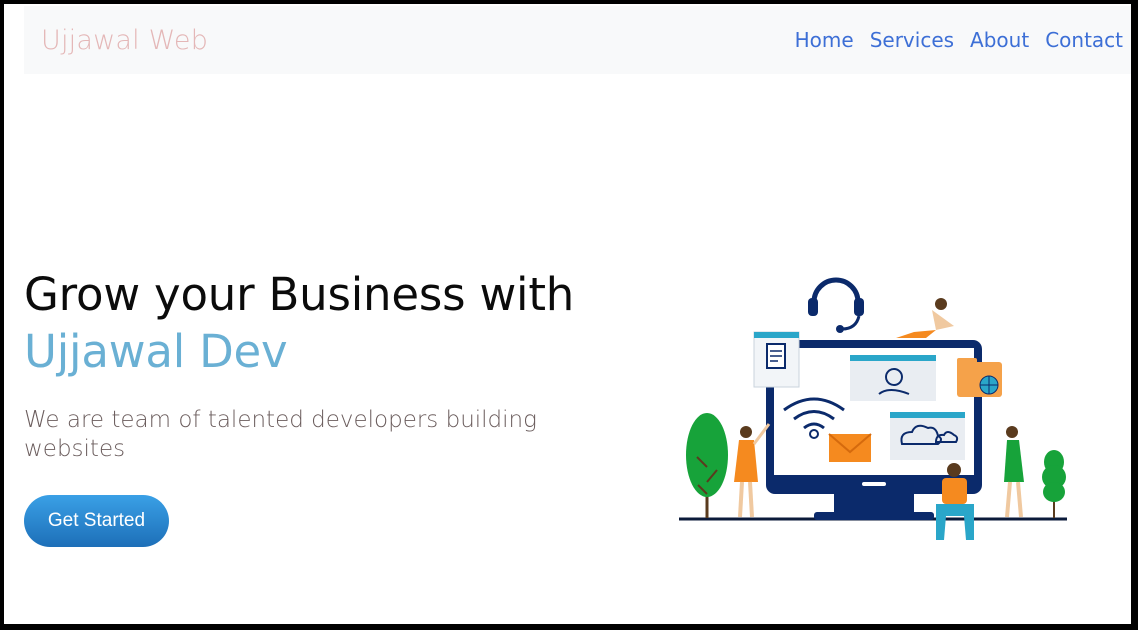  I want to click on hero-title: Grow your Business with Ujjawal Dev, so click(314, 323).